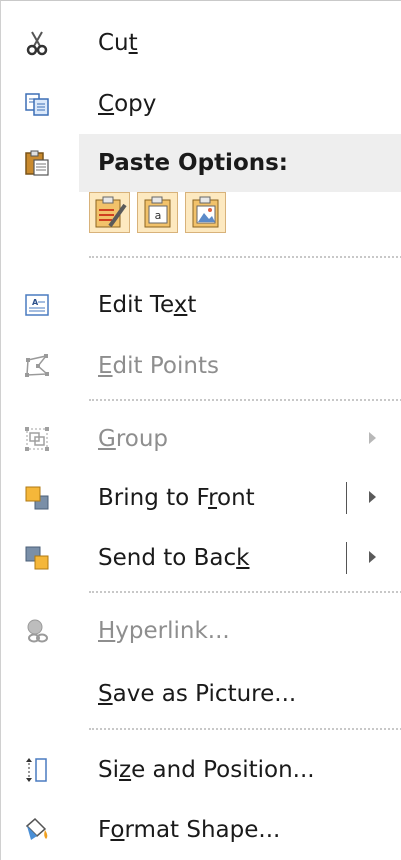  I want to click on size-and-position-icon, so click(36, 770).